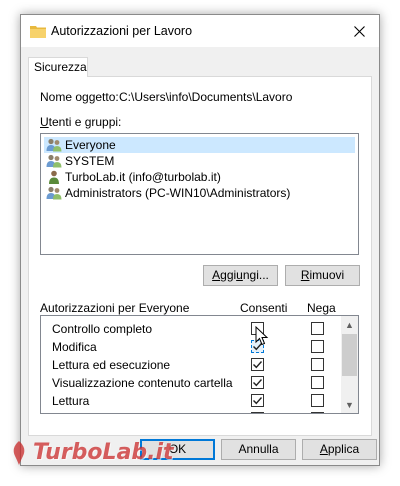 The height and width of the screenshot is (486, 400). I want to click on permissions-label: Autorizzazioni per Everyone, so click(115, 308).